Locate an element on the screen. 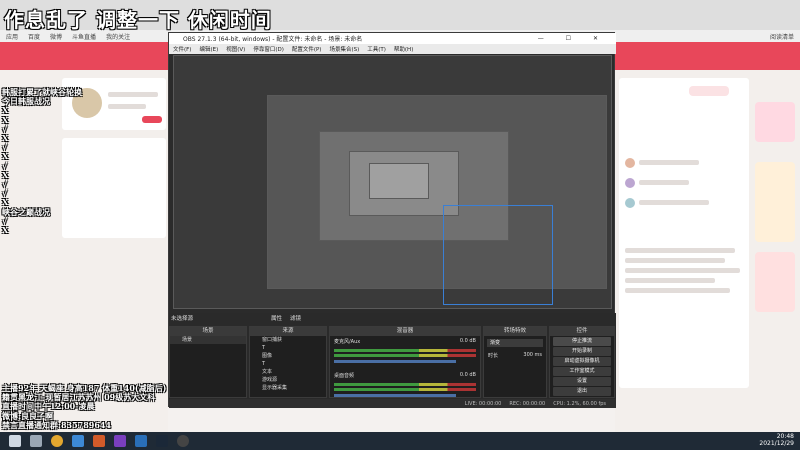  reading-list-button: 阅读清单 is located at coordinates (785, 36).